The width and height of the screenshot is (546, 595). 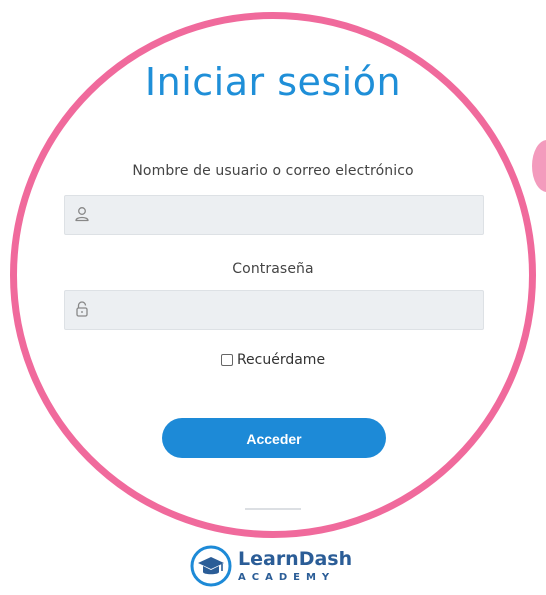 I want to click on password-input, so click(x=287, y=310).